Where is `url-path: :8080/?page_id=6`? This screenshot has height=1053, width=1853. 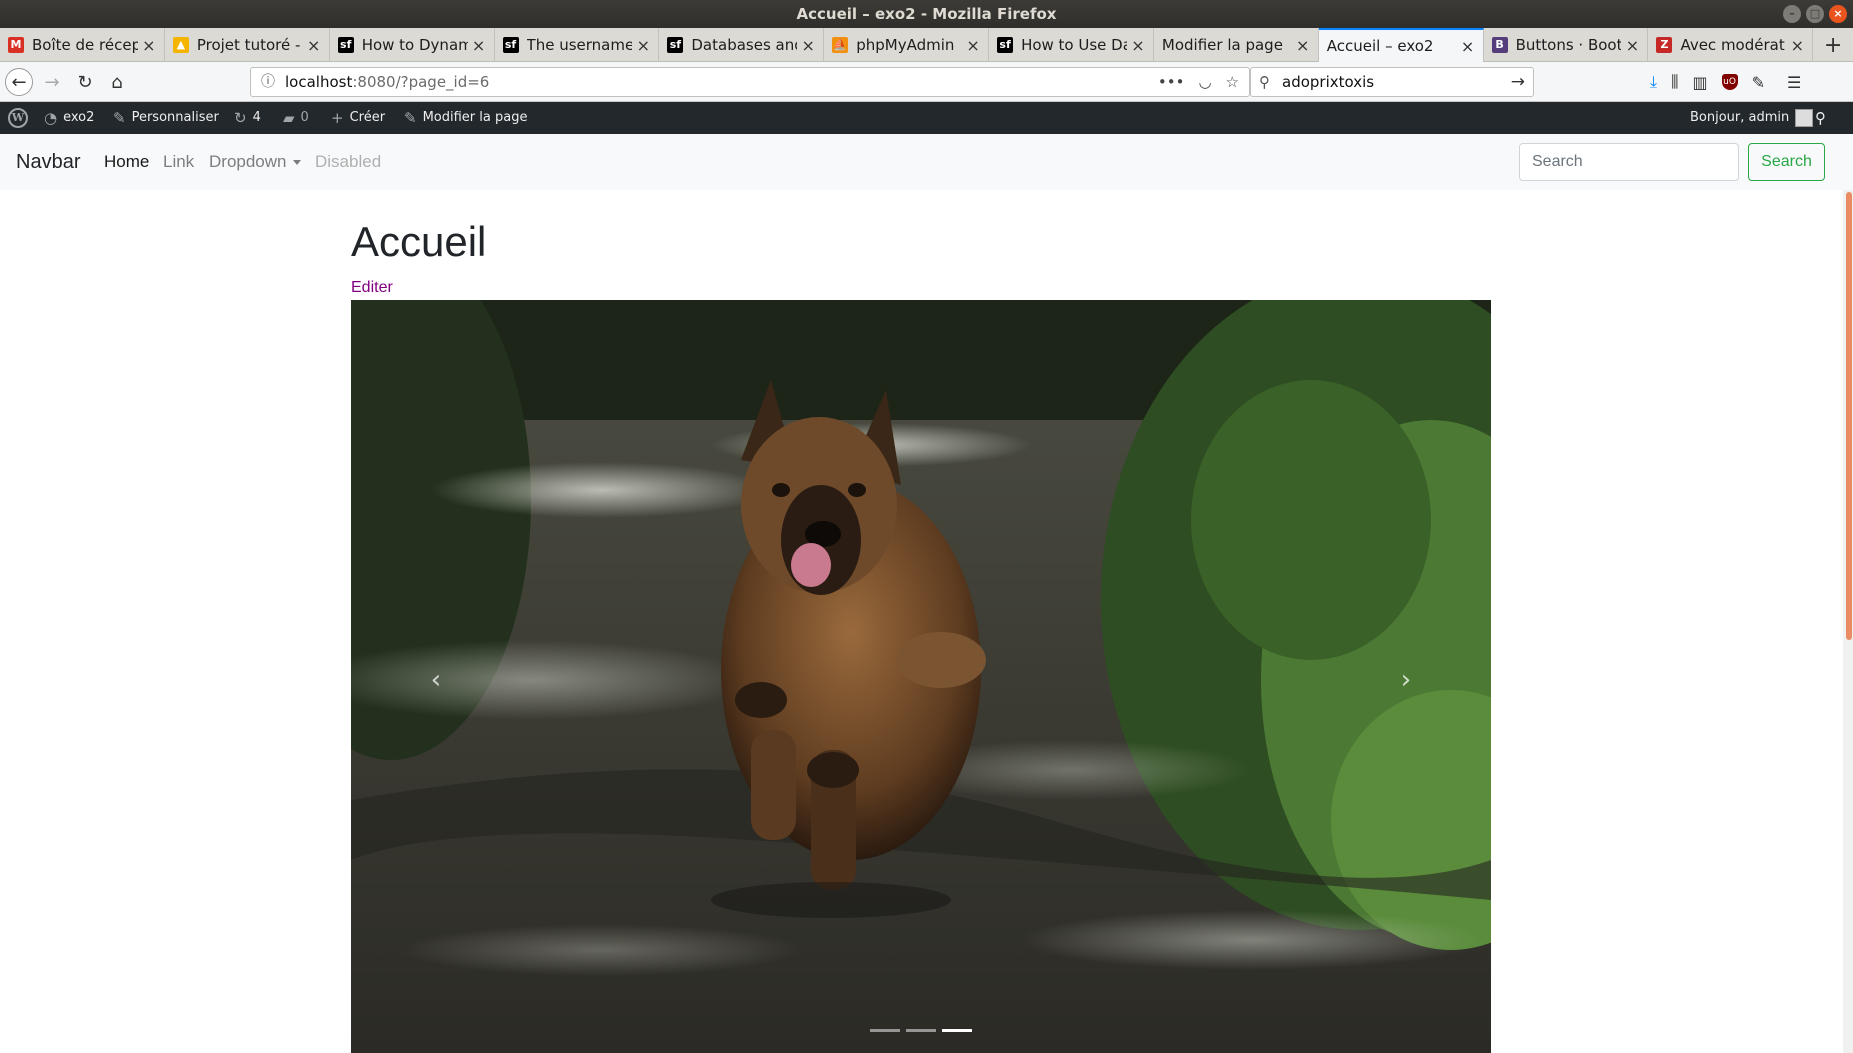 url-path: :8080/?page_id=6 is located at coordinates (421, 82).